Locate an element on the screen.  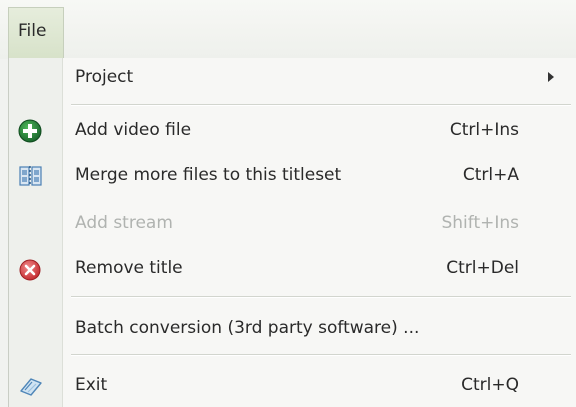
shortcut-exit: Ctrl+Q is located at coordinates (490, 385).